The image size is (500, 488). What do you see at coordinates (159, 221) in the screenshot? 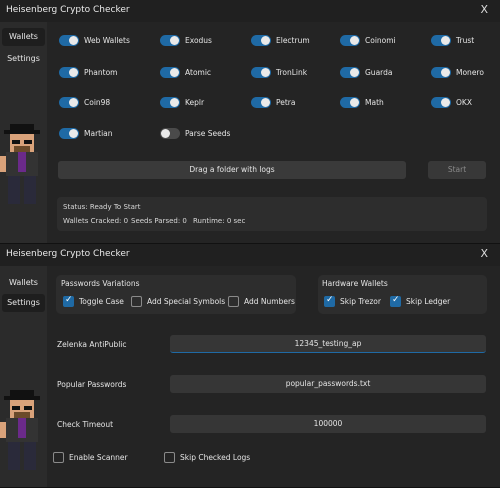
I see `seeds-parsed-count: Seeds Parsed: 0` at bounding box center [159, 221].